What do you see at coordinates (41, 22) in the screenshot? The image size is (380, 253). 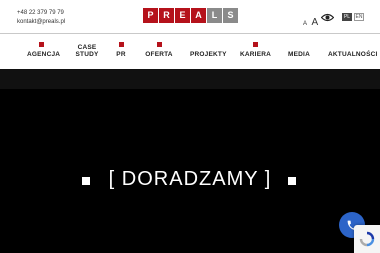 I see `contact-email-link: kontakt@preals.pl` at bounding box center [41, 22].